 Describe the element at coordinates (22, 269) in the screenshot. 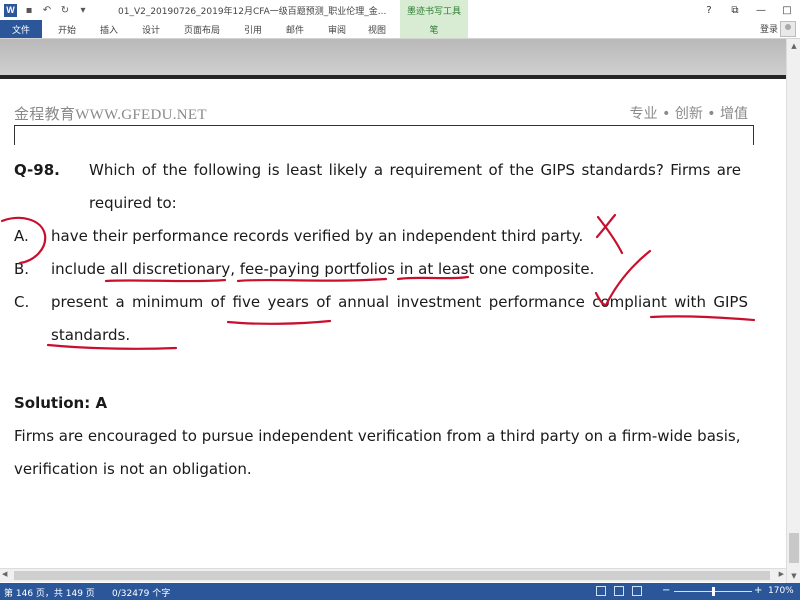

I see `option-b-letter: B.` at that location.